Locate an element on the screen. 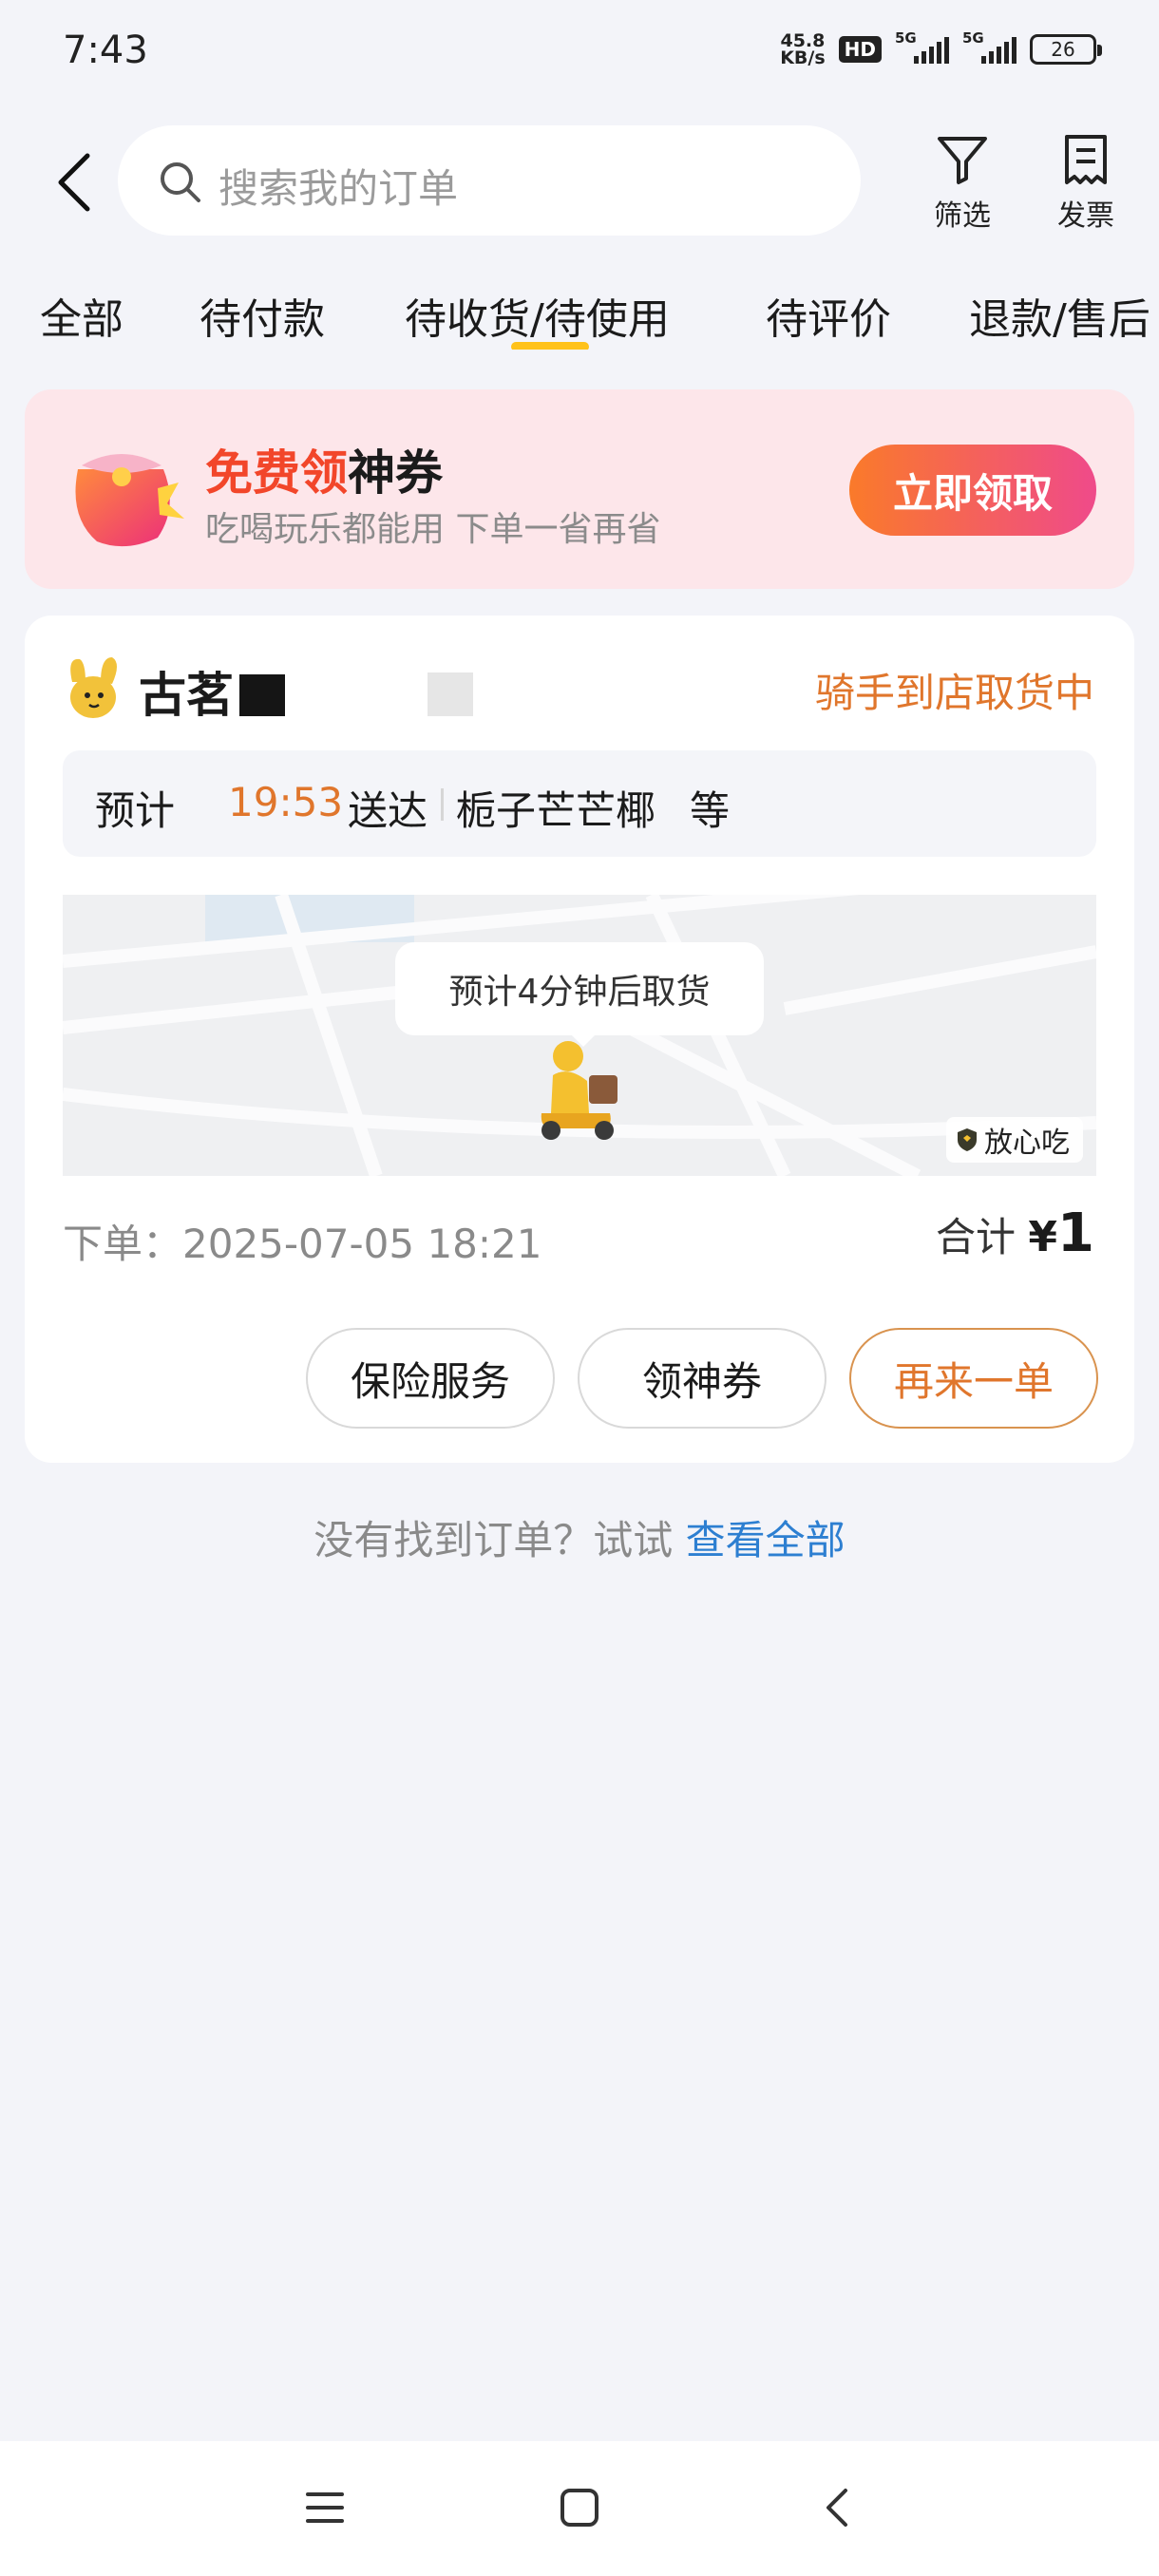 This screenshot has height=2576, width=1159. back-button is located at coordinates (77, 181).